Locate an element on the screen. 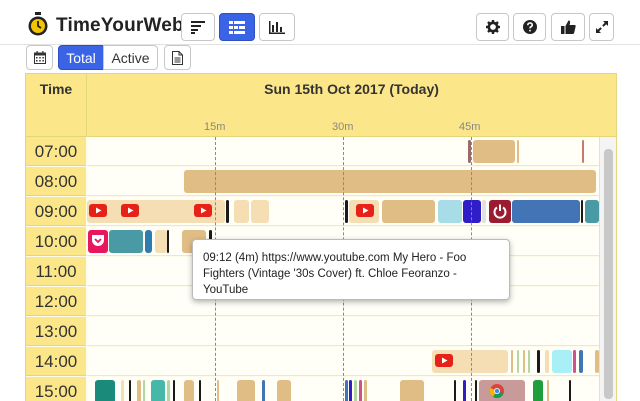 This screenshot has height=401, width=640. app-title: TimeYourWeb is located at coordinates (120, 25).